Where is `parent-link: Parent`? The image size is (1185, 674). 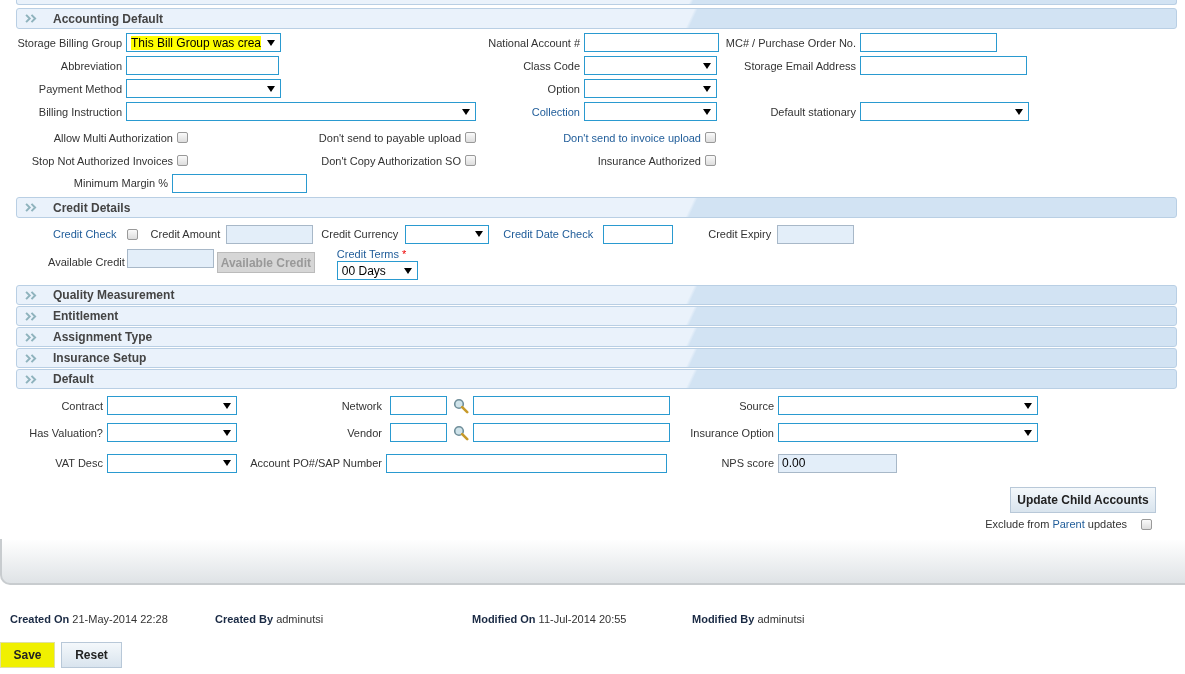 parent-link: Parent is located at coordinates (1068, 524).